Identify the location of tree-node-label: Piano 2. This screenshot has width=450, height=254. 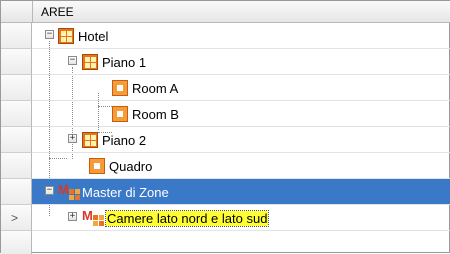
(124, 140).